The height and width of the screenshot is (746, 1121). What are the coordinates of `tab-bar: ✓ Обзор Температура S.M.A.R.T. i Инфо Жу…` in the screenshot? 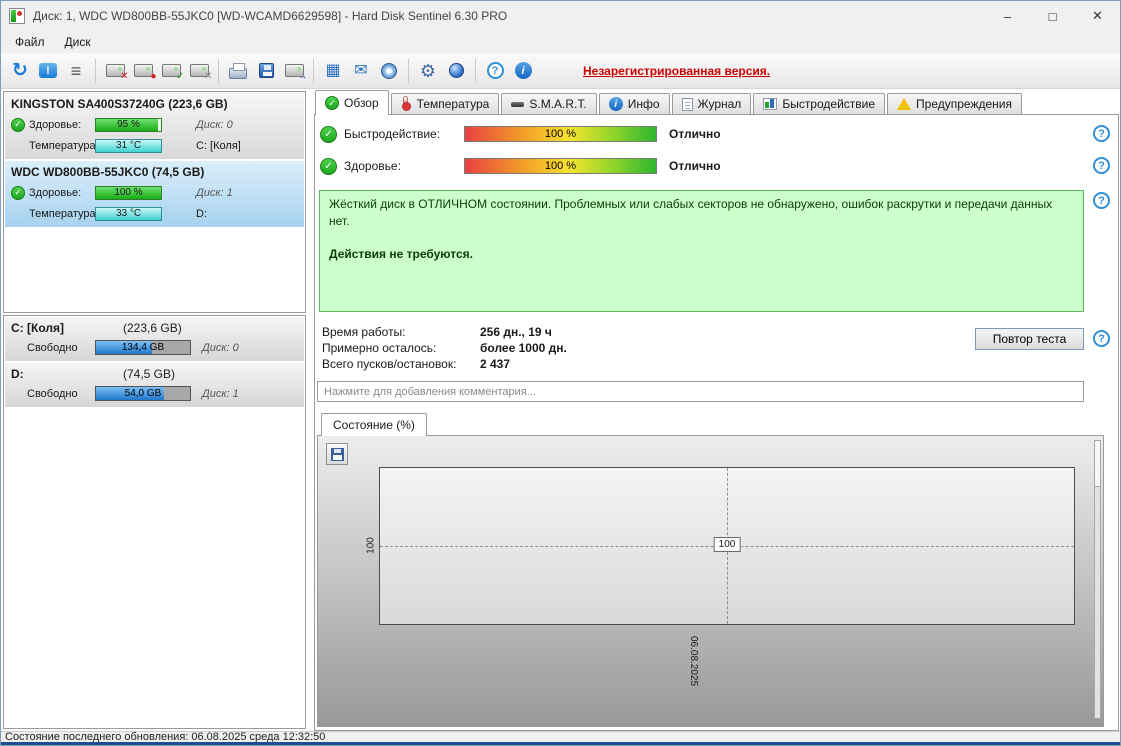 It's located at (716, 102).